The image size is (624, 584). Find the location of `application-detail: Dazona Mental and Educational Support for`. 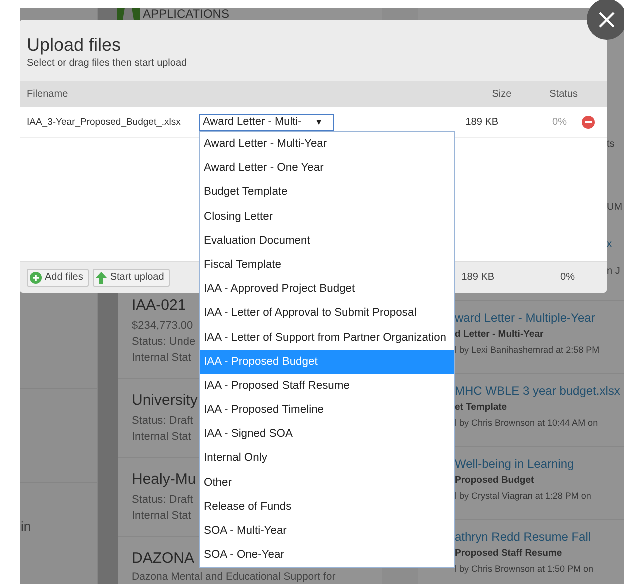

application-detail: Dazona Mental and Educational Support for is located at coordinates (234, 577).